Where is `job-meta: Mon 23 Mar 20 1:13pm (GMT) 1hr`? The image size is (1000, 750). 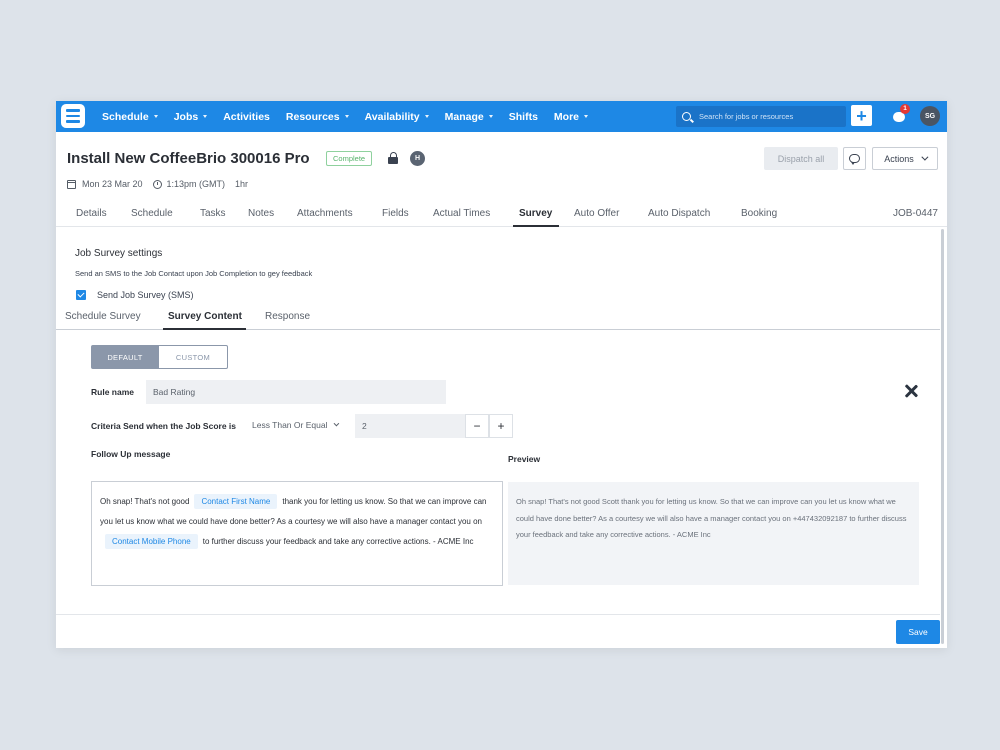 job-meta: Mon 23 Mar 20 1:13pm (GMT) 1hr is located at coordinates (157, 184).